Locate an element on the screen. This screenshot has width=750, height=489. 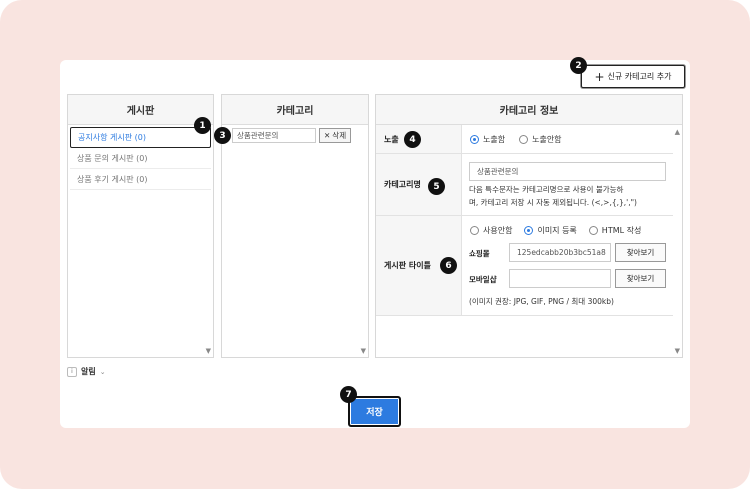
title-image-radio: 이미지 등록 is located at coordinates (550, 230).